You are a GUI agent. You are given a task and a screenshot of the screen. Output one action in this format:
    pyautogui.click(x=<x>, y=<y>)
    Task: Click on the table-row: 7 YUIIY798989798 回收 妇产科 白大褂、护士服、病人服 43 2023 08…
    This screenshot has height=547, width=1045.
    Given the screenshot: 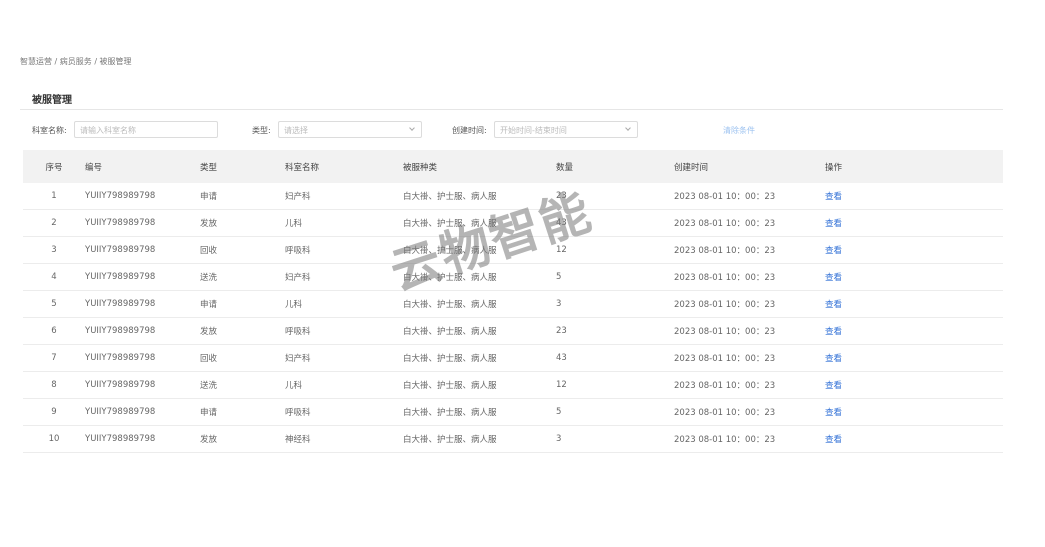 What is the action you would take?
    pyautogui.click(x=513, y=358)
    